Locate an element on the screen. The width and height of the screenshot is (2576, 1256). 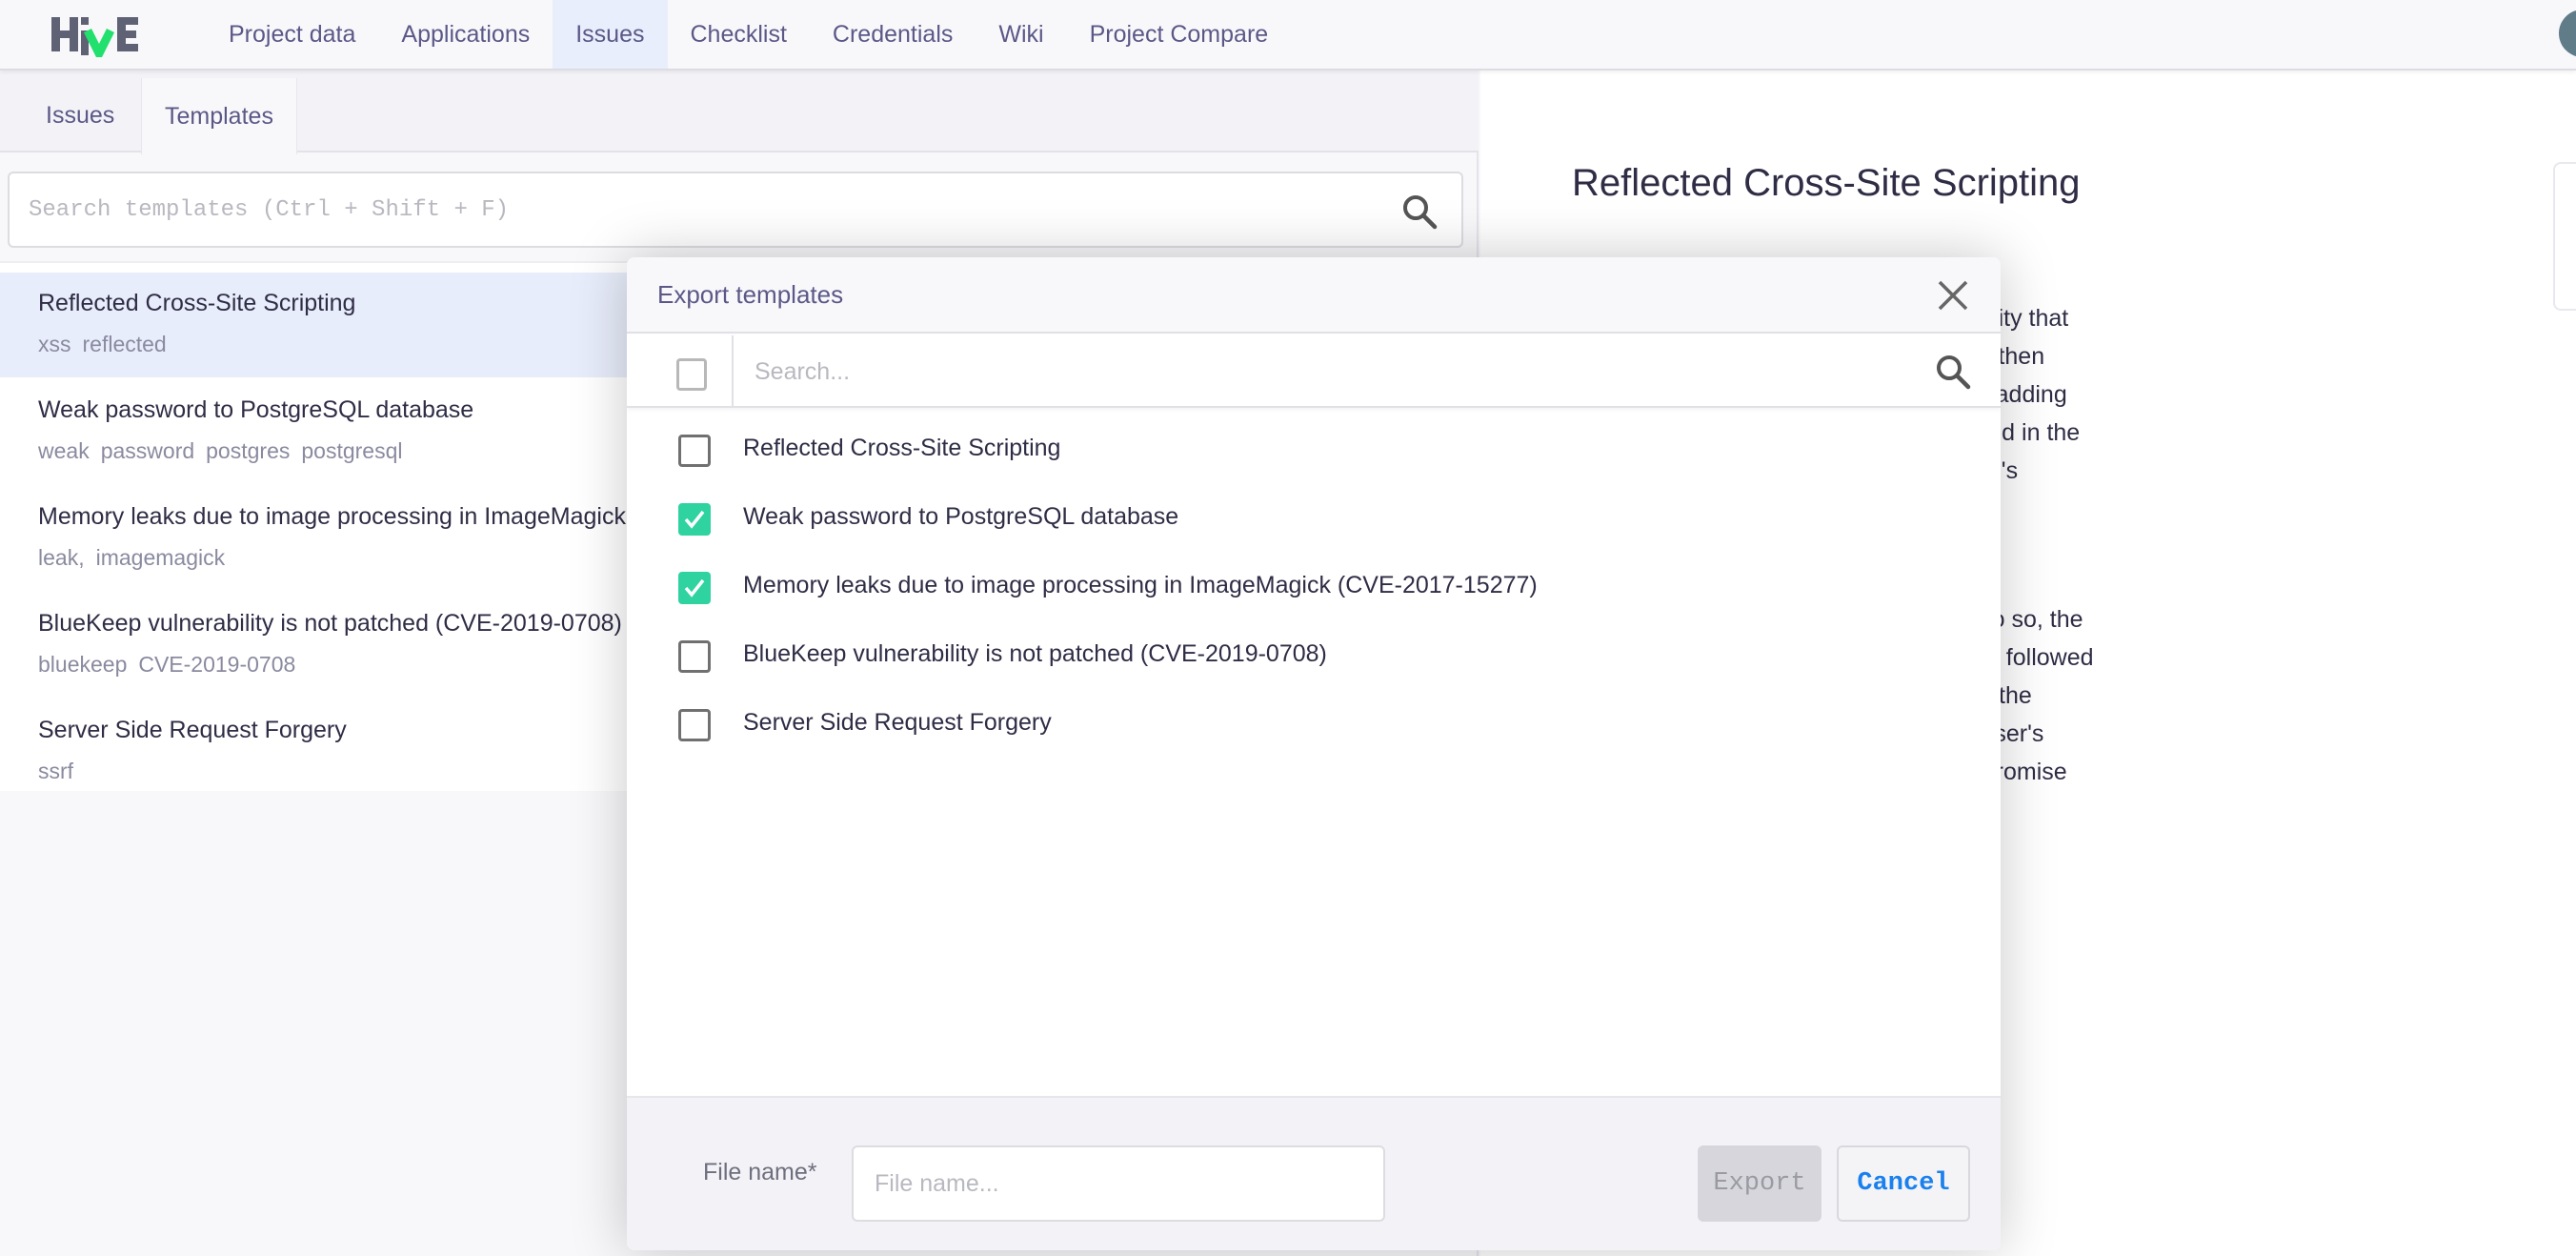
nav-issues: Issues is located at coordinates (610, 34).